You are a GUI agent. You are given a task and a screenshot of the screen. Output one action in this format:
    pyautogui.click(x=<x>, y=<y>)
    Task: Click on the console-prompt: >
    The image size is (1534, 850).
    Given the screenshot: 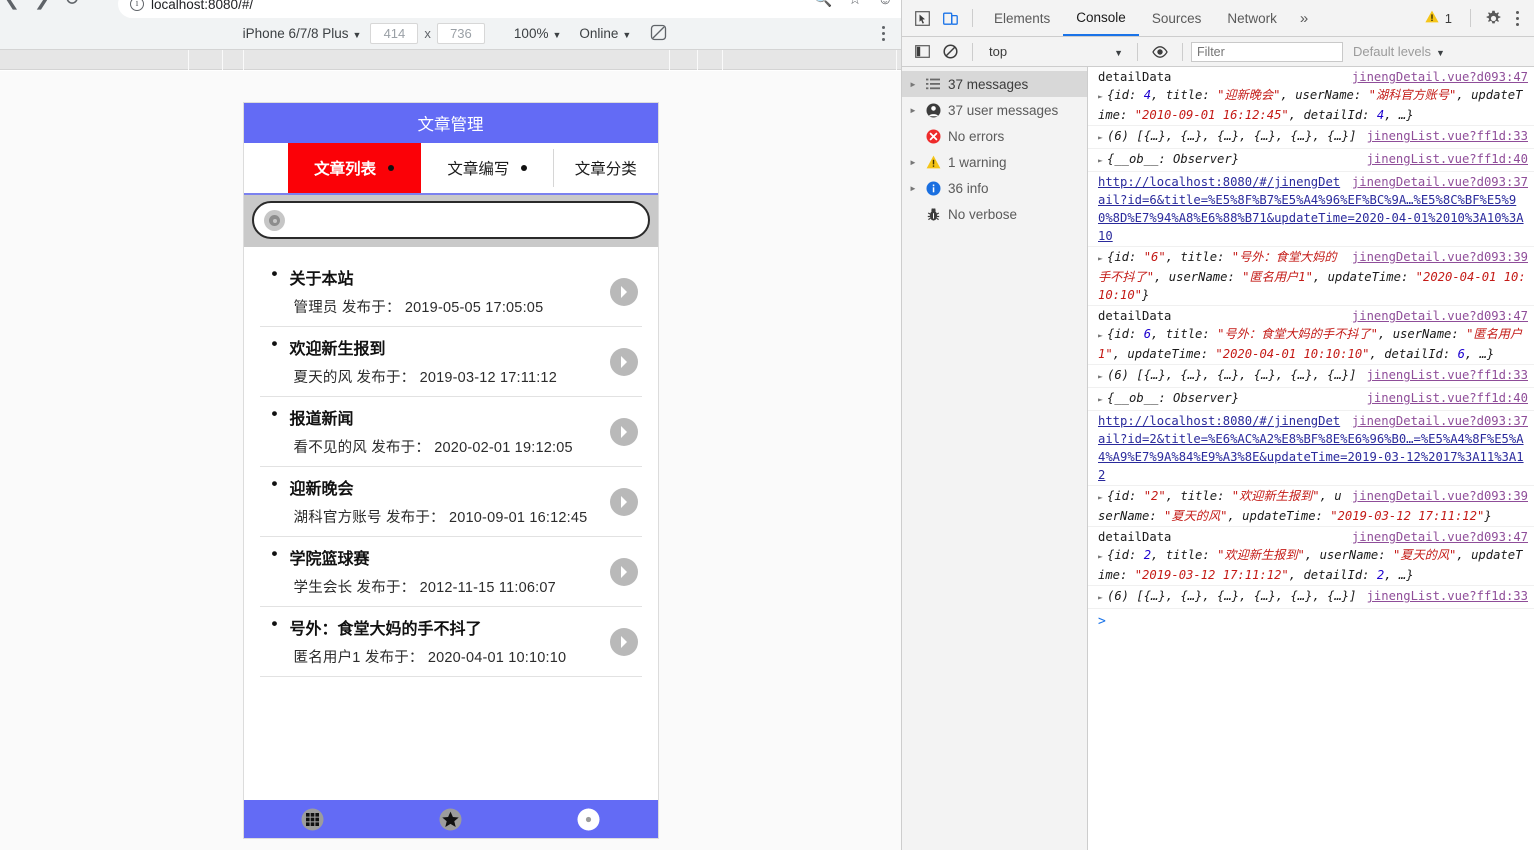 What is the action you would take?
    pyautogui.click(x=1311, y=620)
    